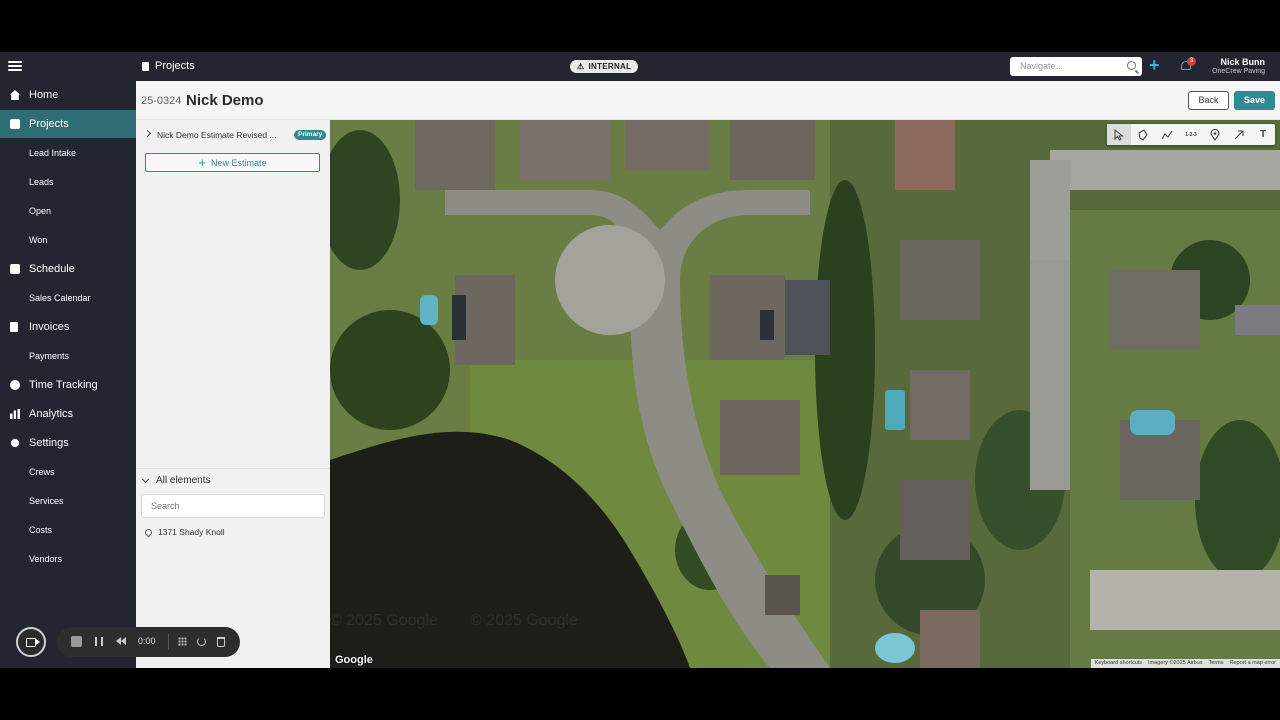 This screenshot has height=720, width=1280. Describe the element at coordinates (1154, 65) in the screenshot. I see `add-button: +` at that location.